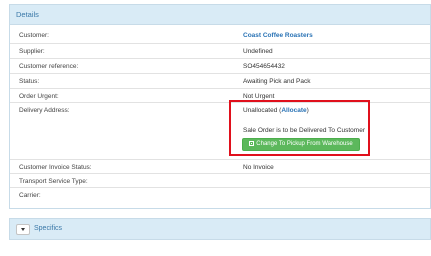 The image size is (431, 256). What do you see at coordinates (220, 229) in the screenshot?
I see `specifics-panel: Specifics` at bounding box center [220, 229].